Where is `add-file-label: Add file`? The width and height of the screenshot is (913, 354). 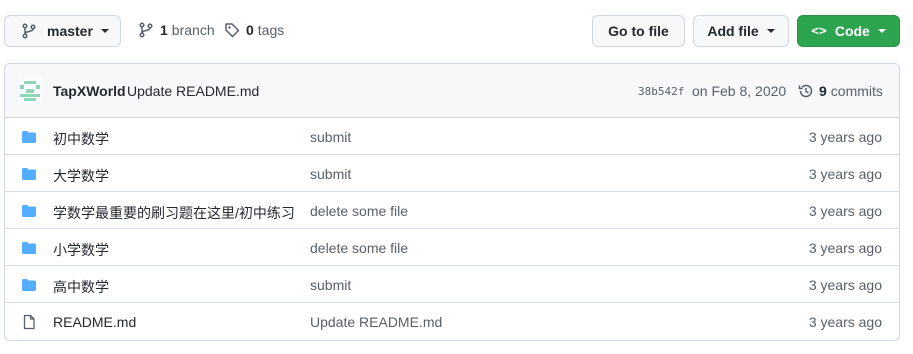
add-file-label: Add file is located at coordinates (733, 31).